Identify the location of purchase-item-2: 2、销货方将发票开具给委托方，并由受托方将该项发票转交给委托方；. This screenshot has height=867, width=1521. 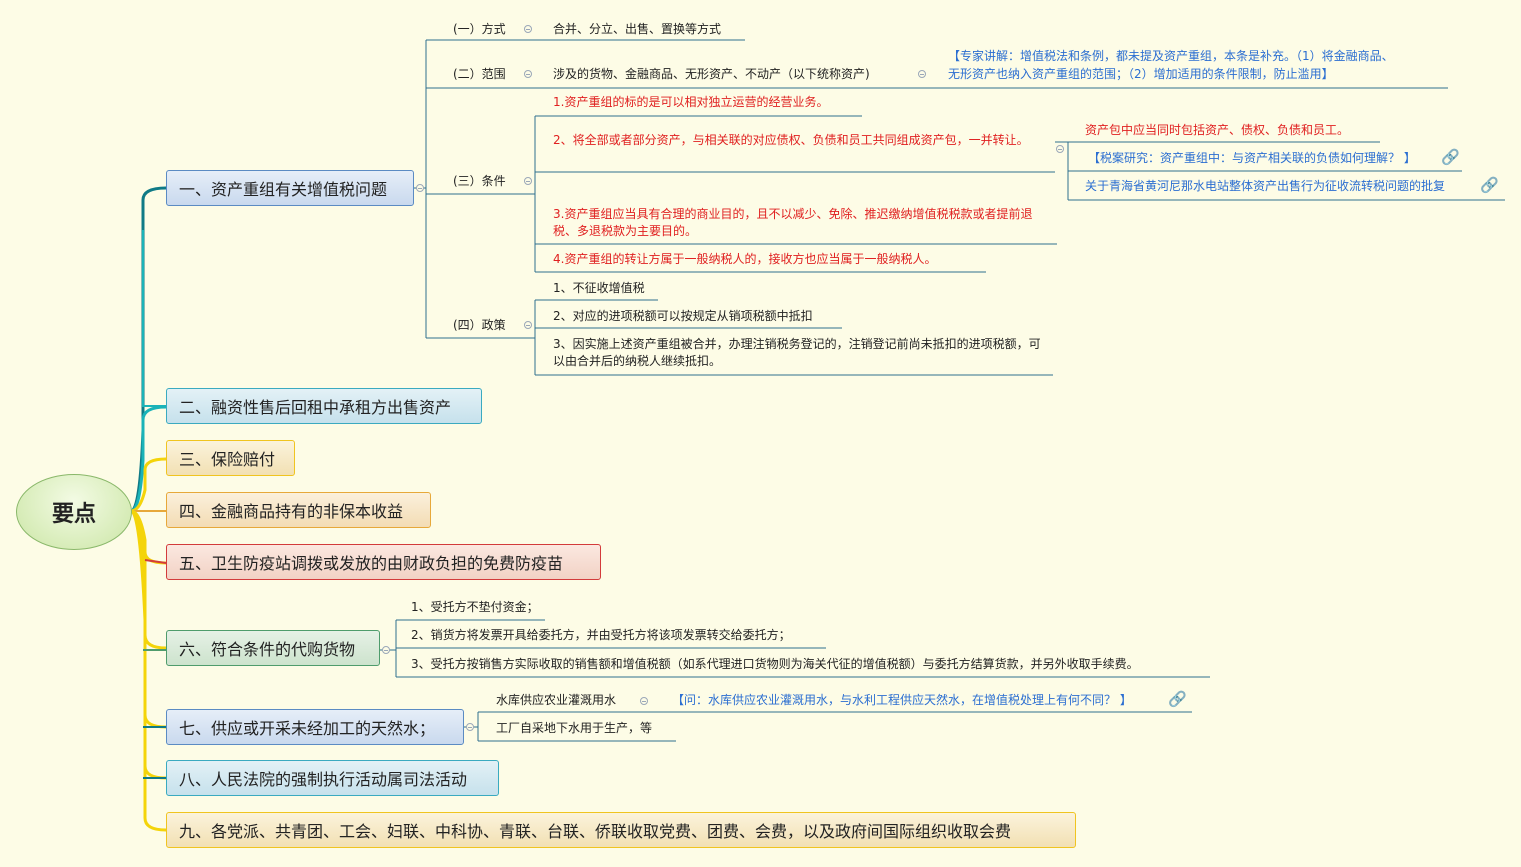
(601, 635).